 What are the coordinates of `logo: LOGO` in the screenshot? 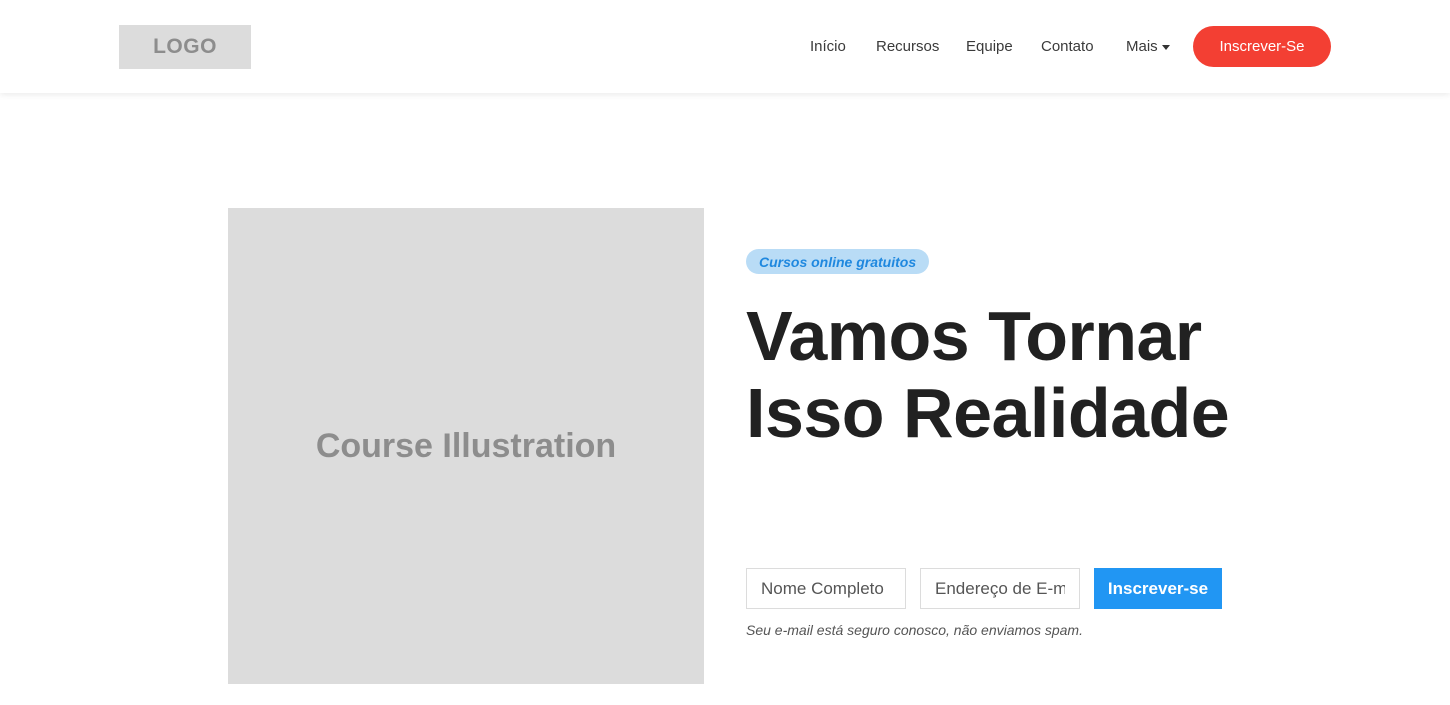 It's located at (185, 47).